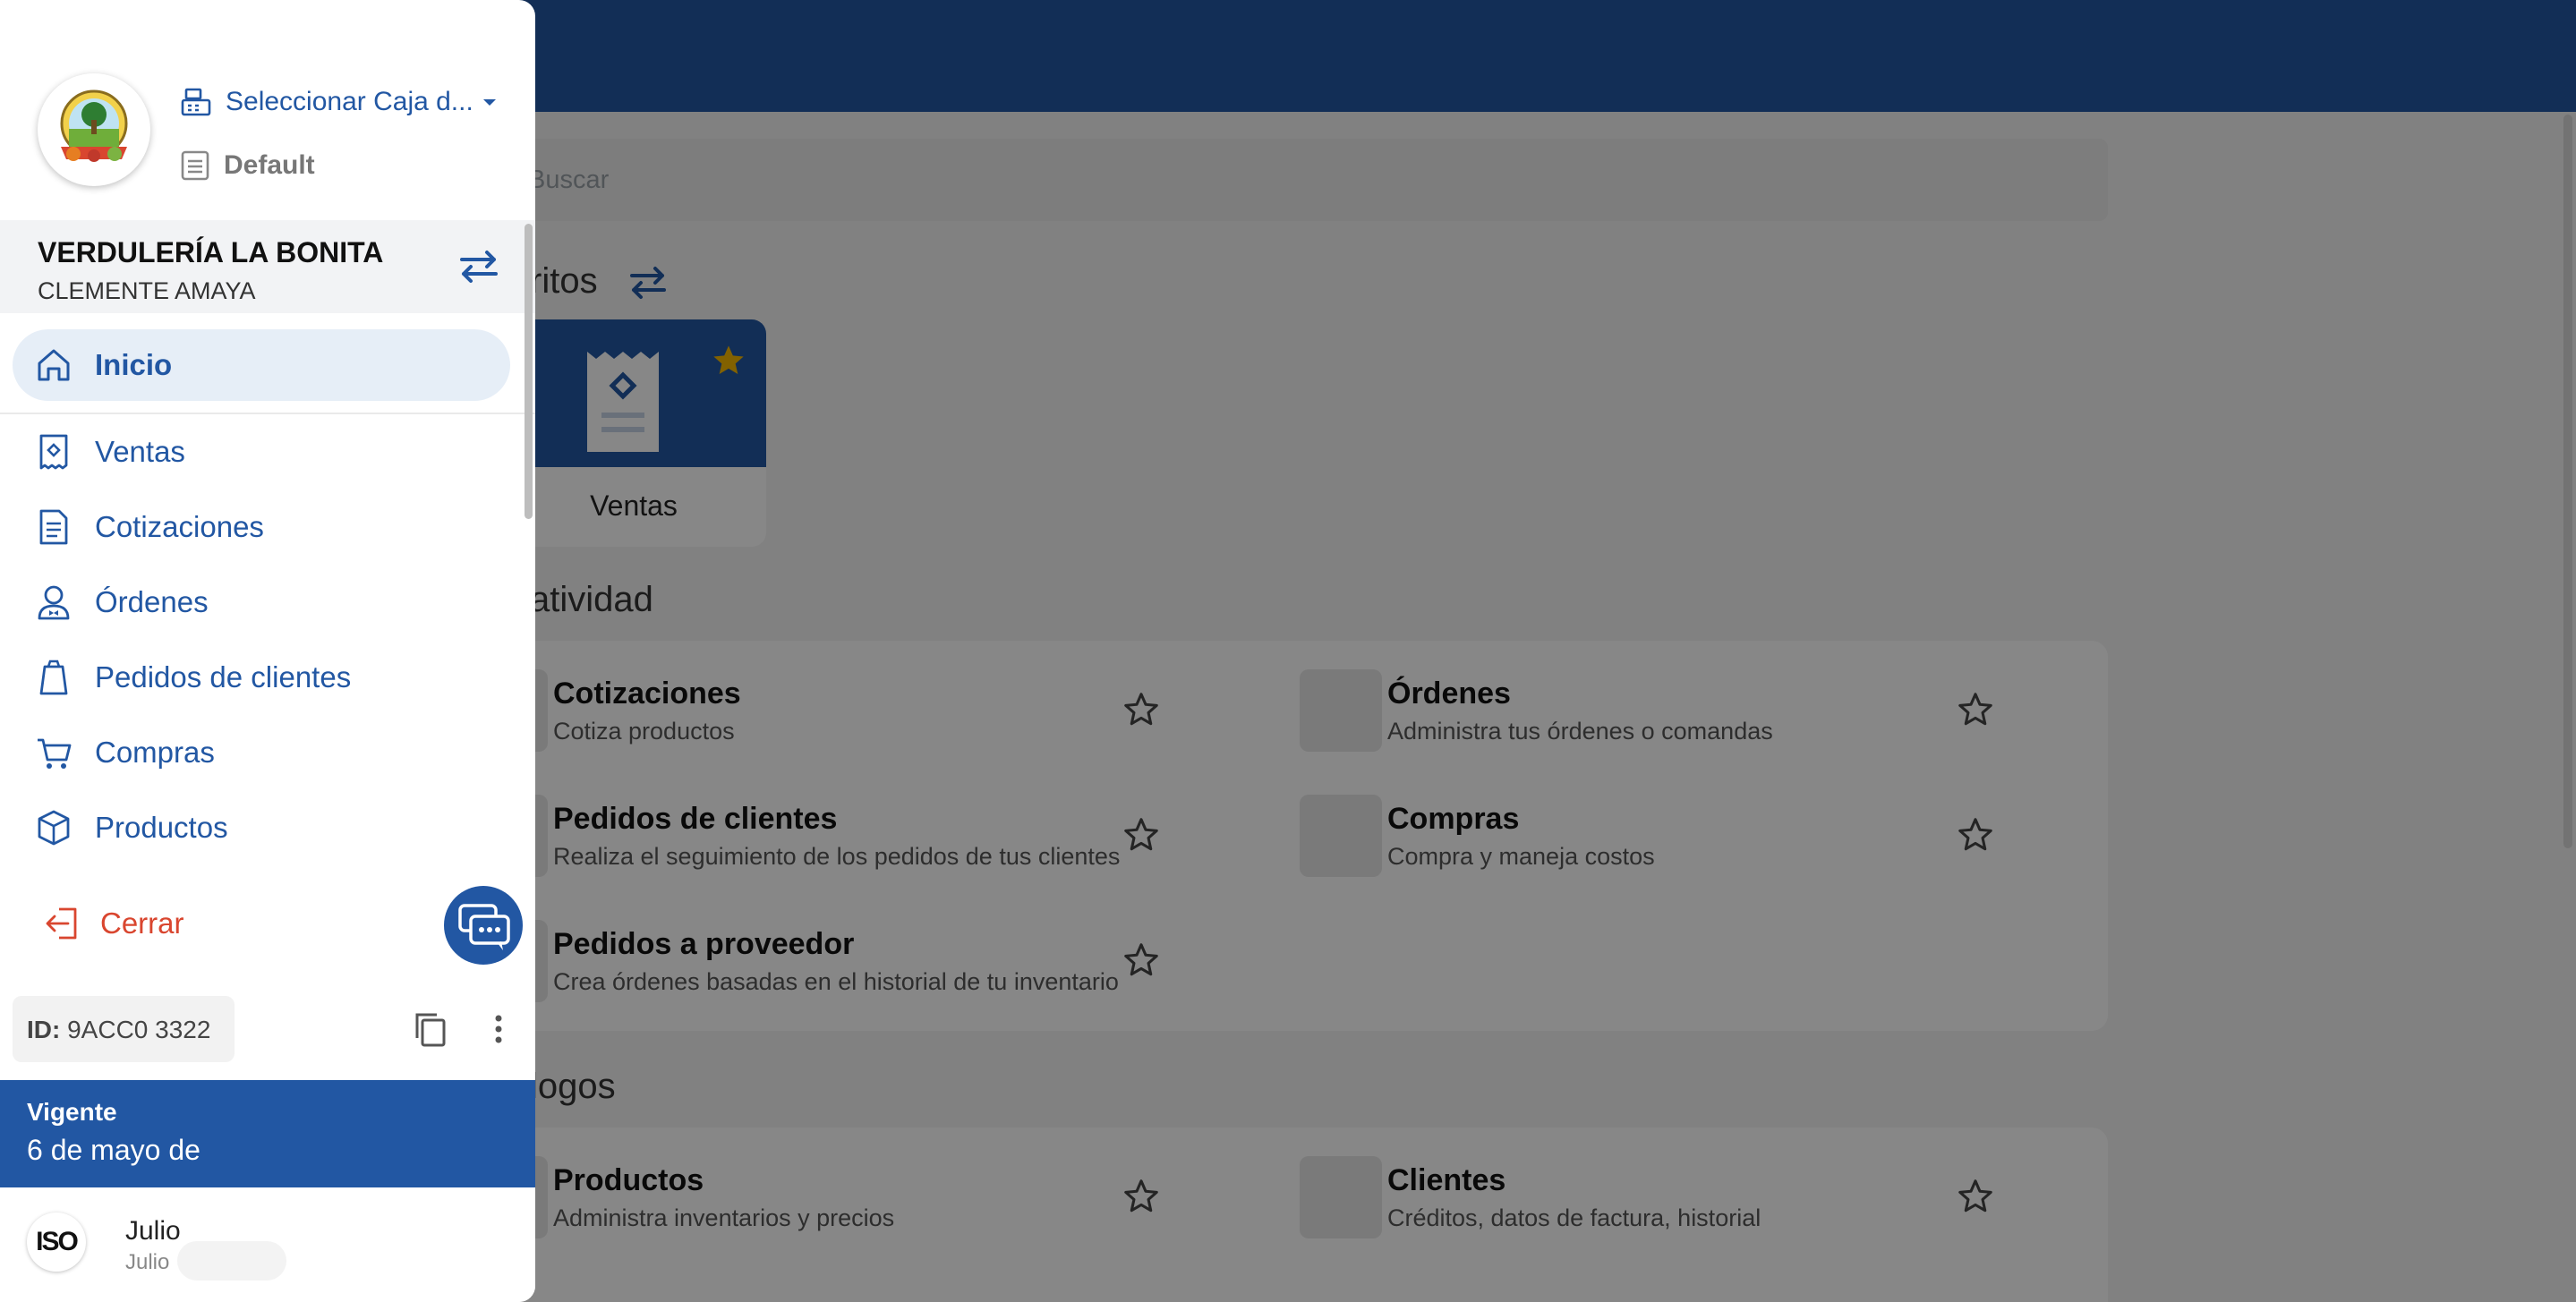  Describe the element at coordinates (94, 129) in the screenshot. I see `business-logo` at that location.